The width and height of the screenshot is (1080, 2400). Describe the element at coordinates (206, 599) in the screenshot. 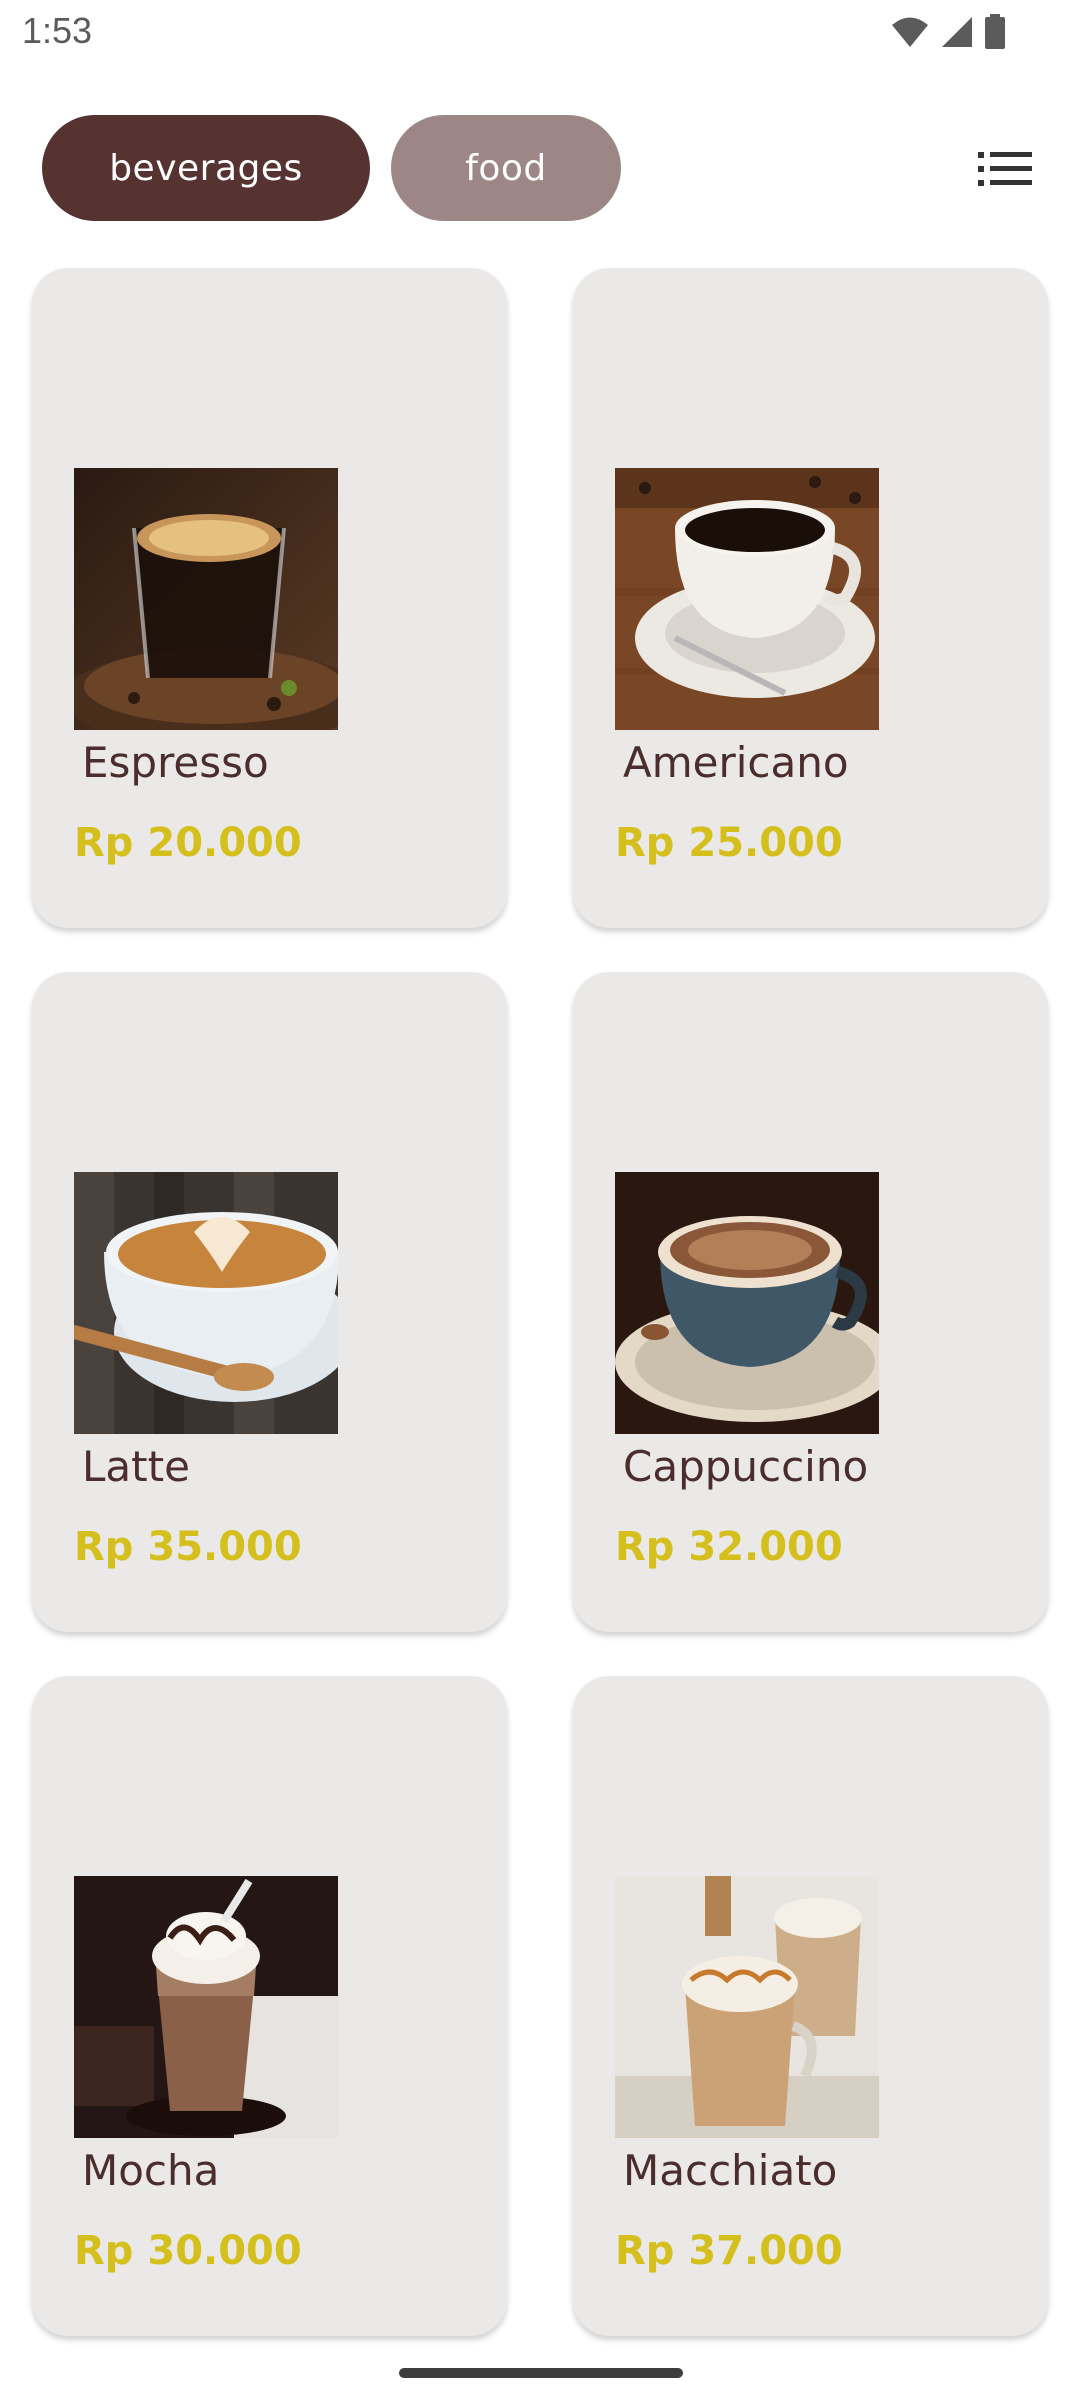

I see `espresso-photo` at that location.